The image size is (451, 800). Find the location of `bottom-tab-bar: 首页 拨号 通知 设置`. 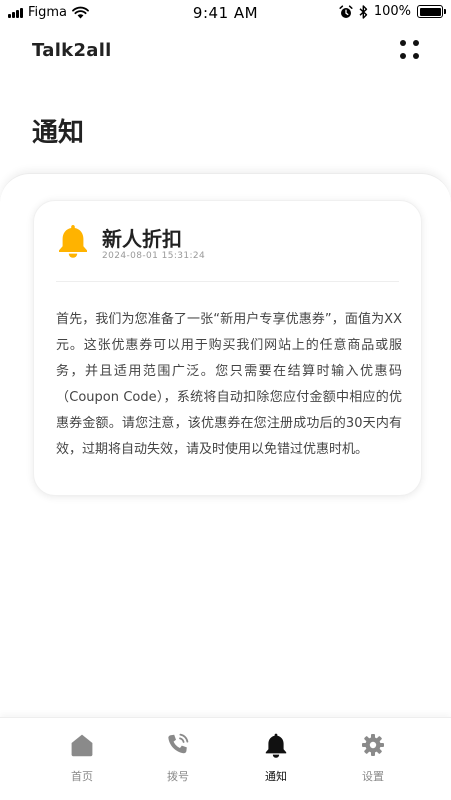

bottom-tab-bar: 首页 拨号 通知 设置 is located at coordinates (225, 758).